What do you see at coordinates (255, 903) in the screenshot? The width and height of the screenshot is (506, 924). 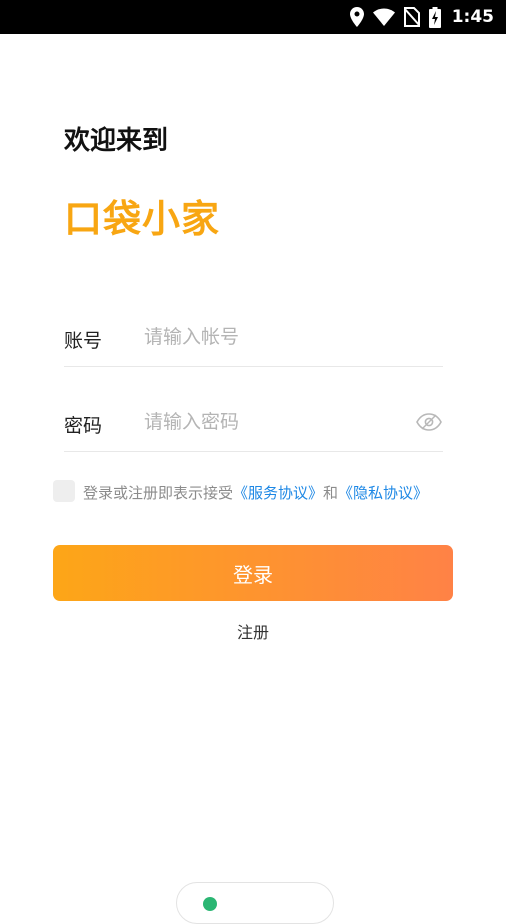 I see `bottom-pill` at bounding box center [255, 903].